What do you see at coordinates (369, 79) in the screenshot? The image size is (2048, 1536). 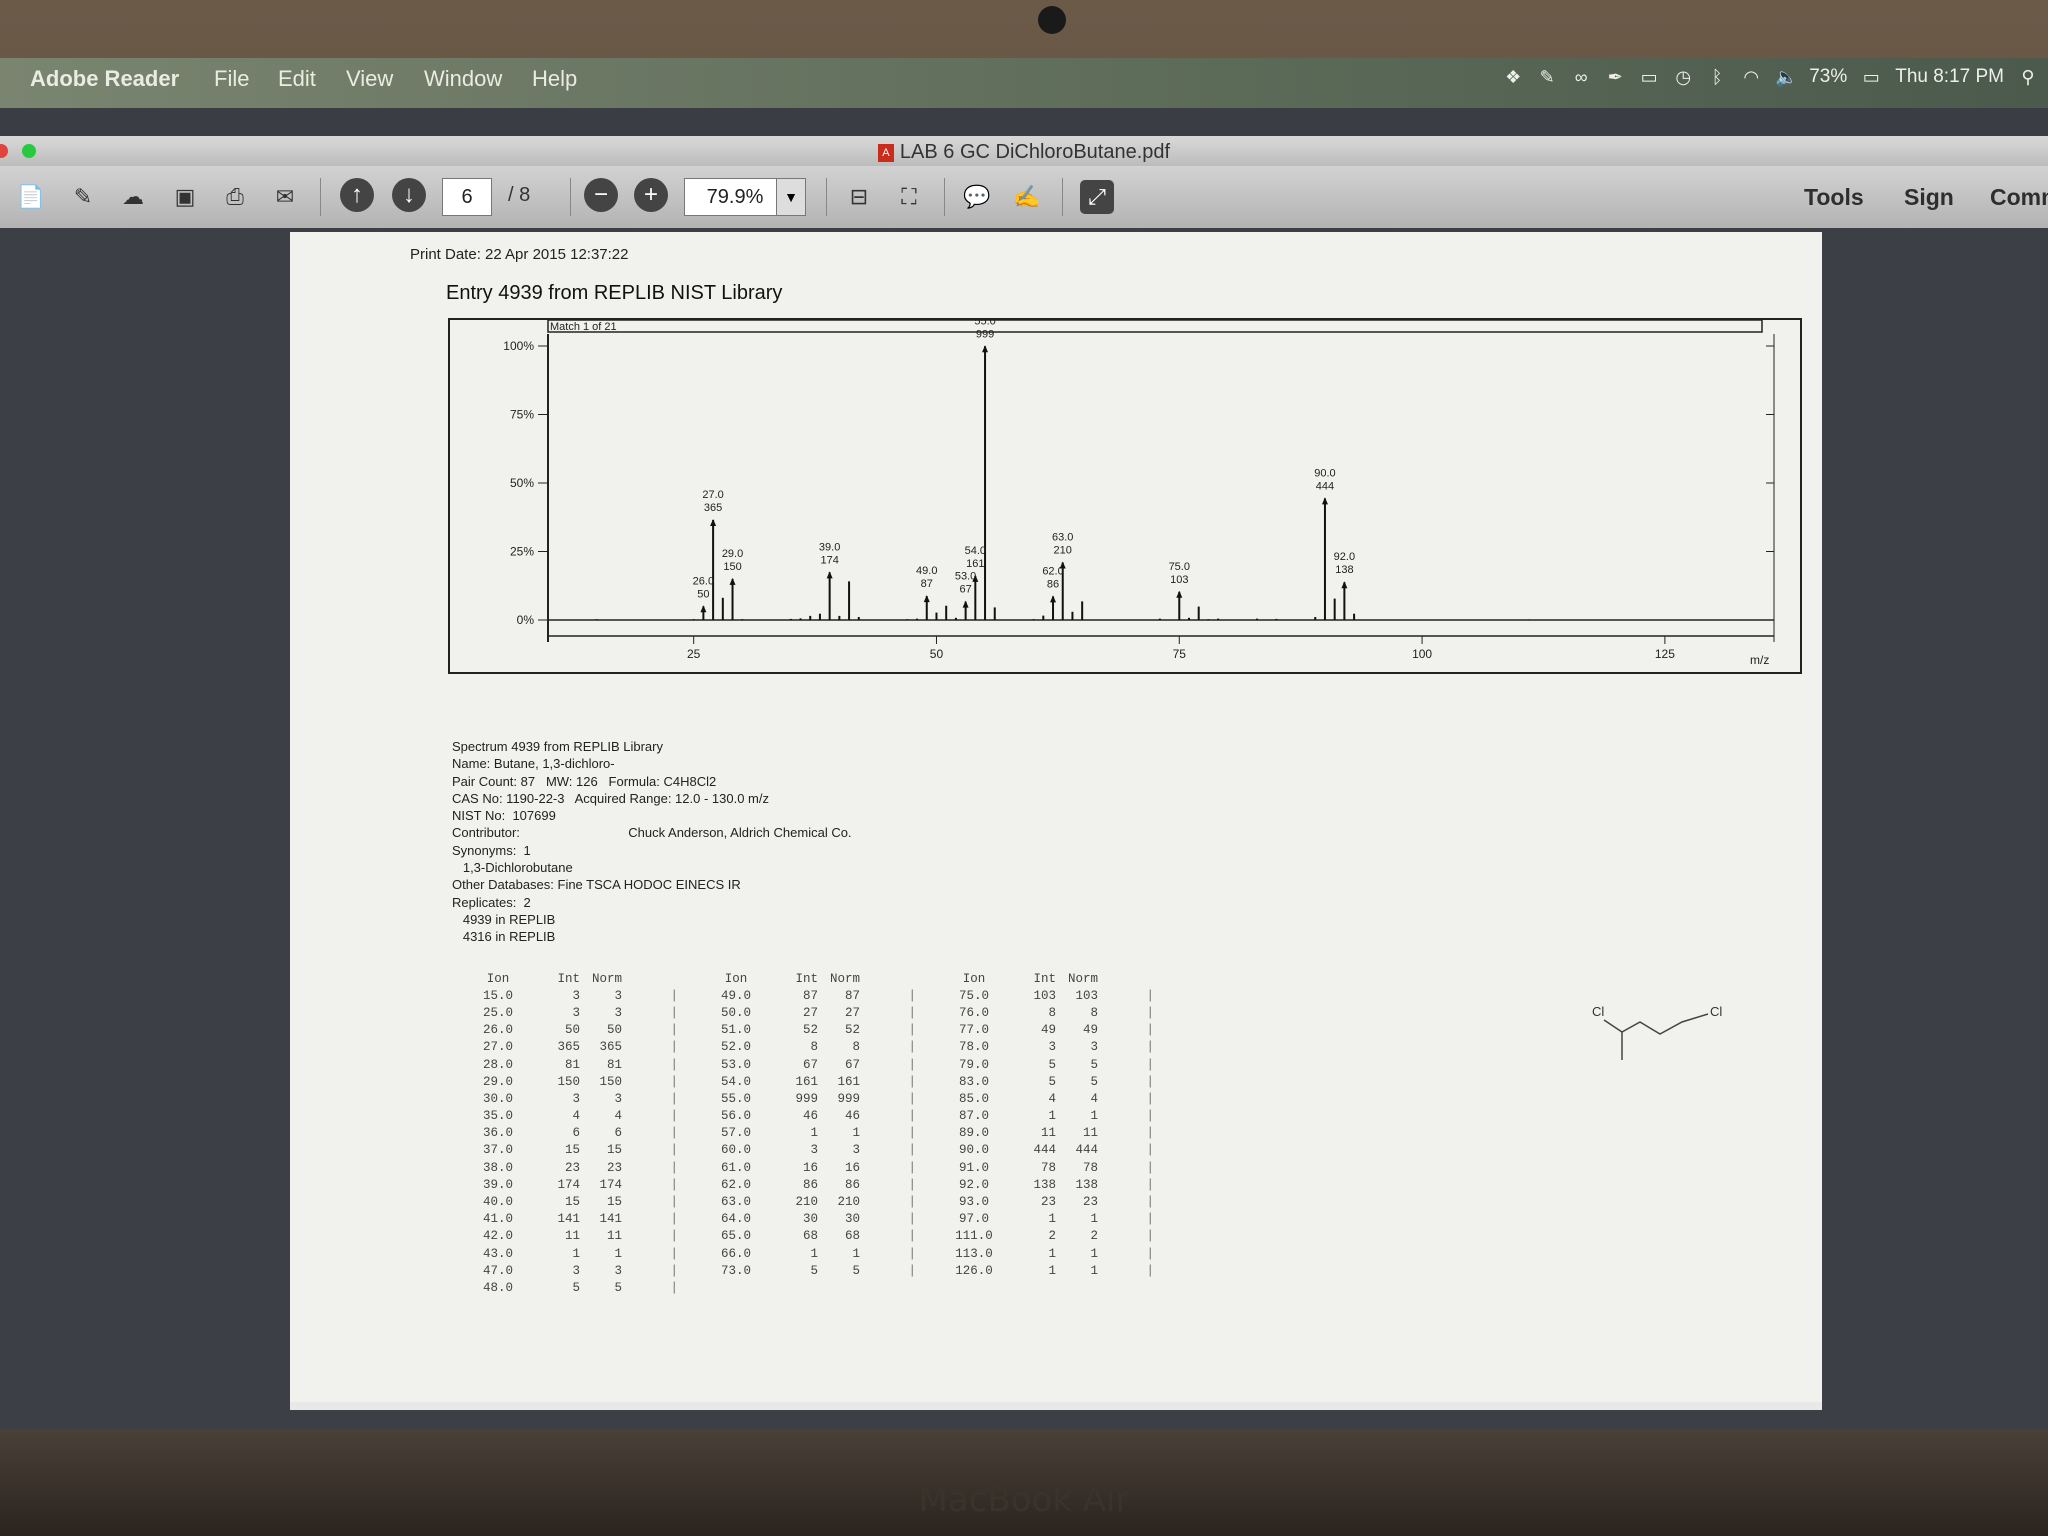 I see `menu-view: View` at bounding box center [369, 79].